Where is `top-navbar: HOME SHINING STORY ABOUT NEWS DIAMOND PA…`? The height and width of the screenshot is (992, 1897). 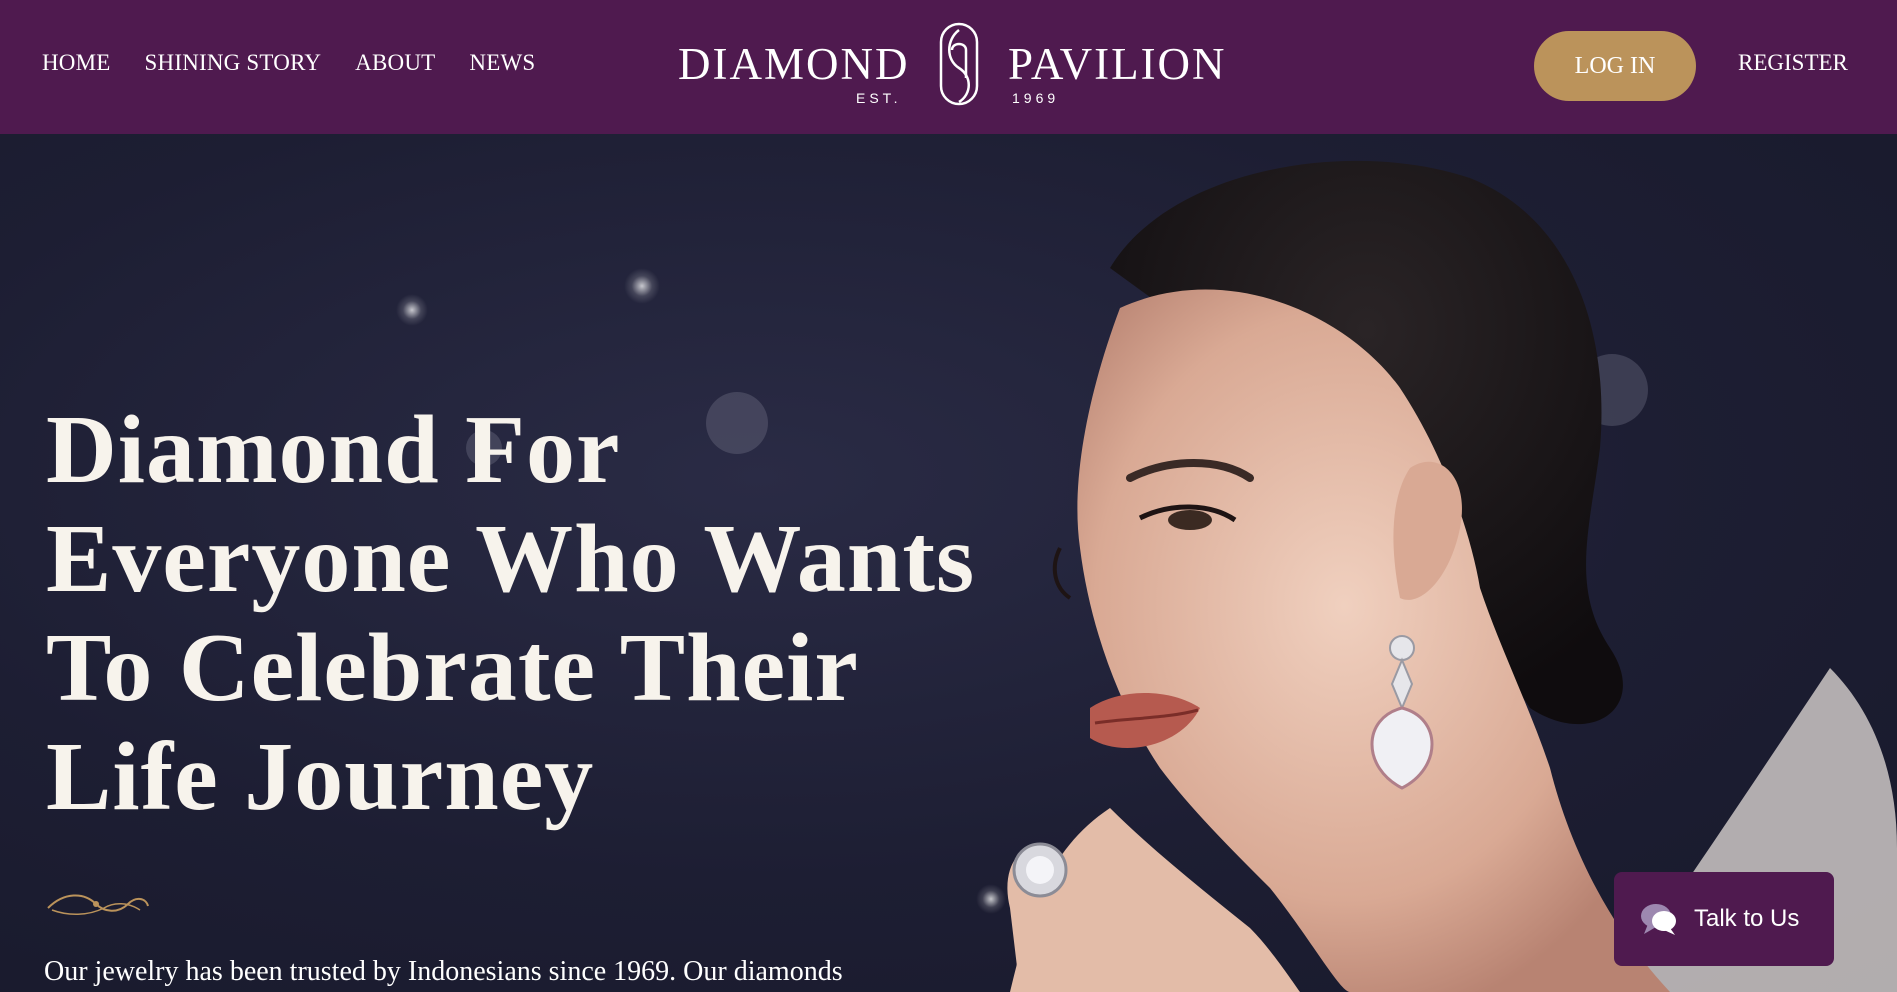
top-navbar: HOME SHINING STORY ABOUT NEWS DIAMOND PA… is located at coordinates (948, 67).